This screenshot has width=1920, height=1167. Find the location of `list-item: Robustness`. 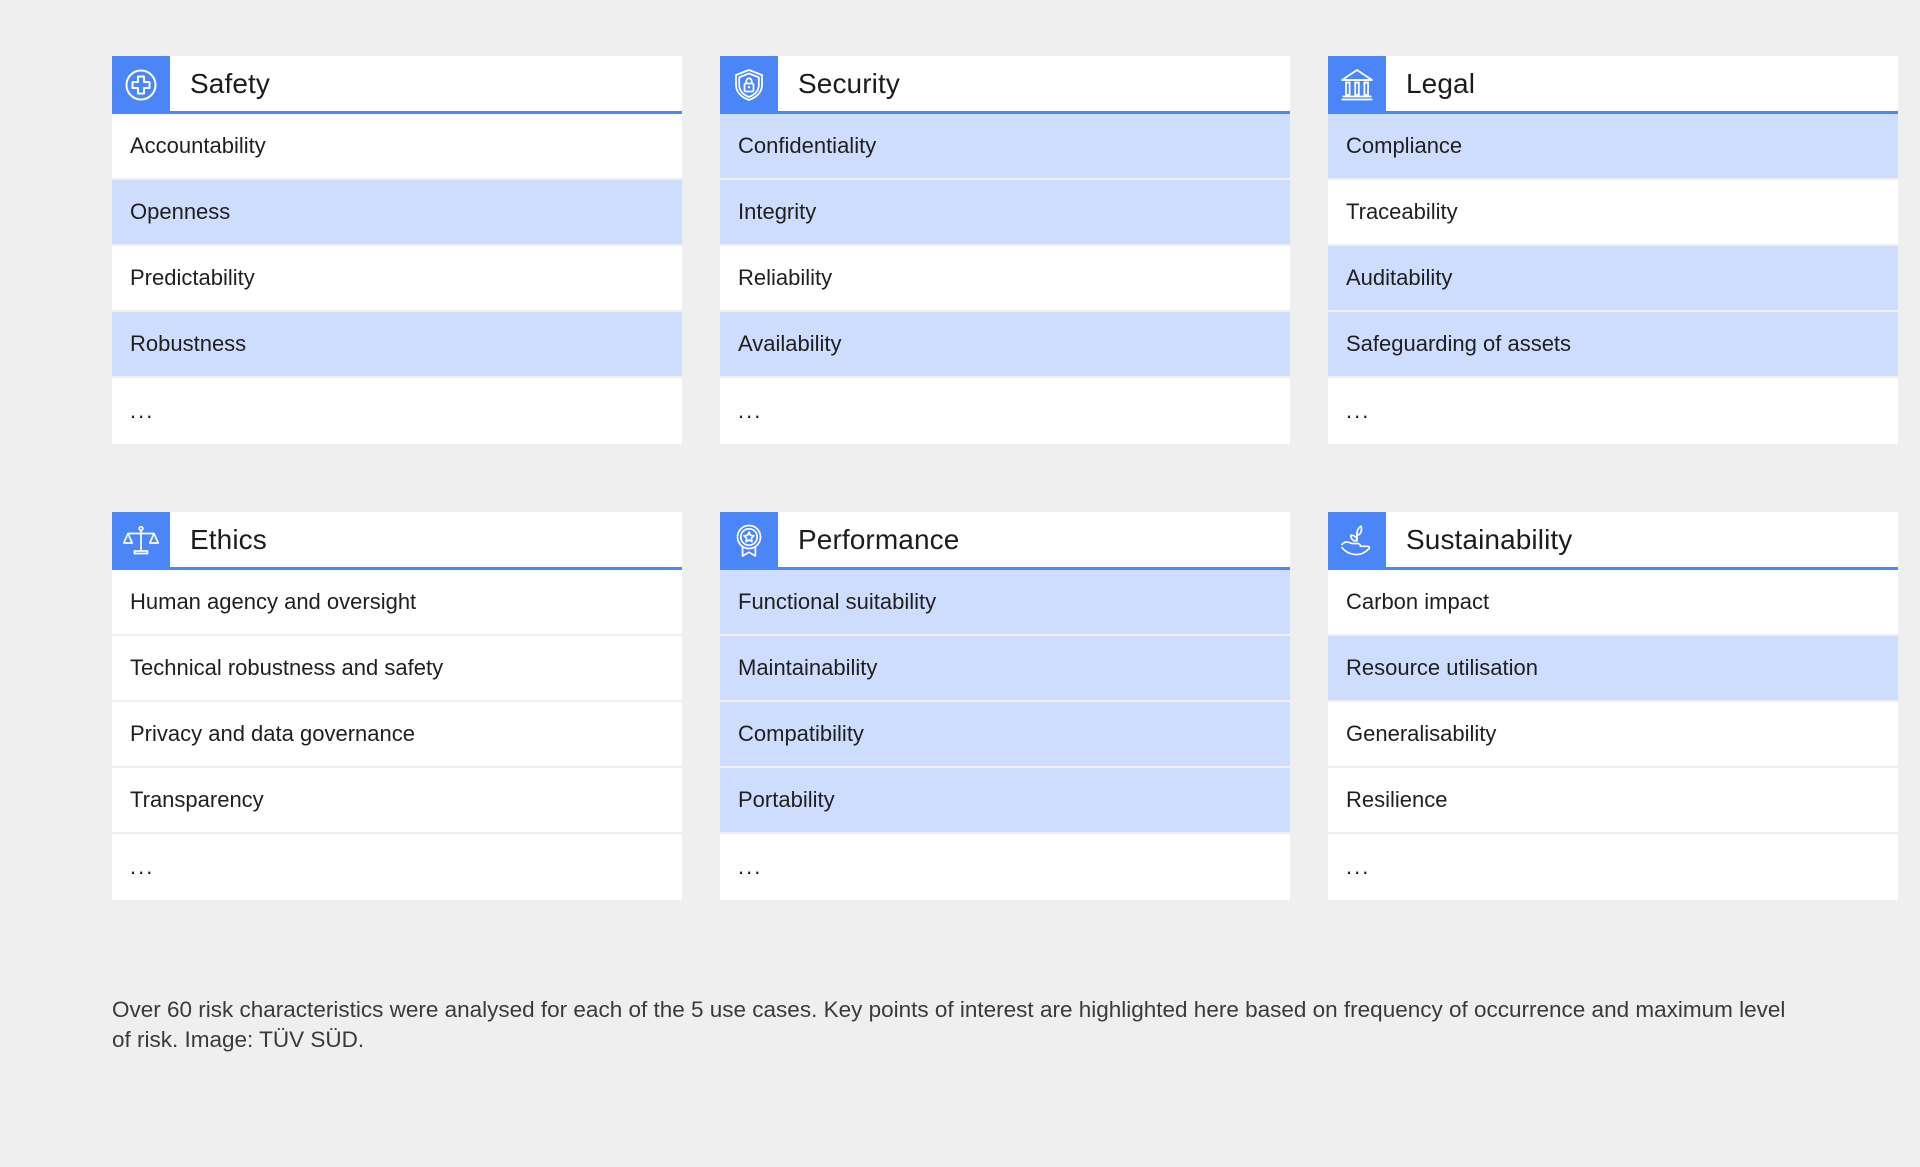

list-item: Robustness is located at coordinates (397, 345).